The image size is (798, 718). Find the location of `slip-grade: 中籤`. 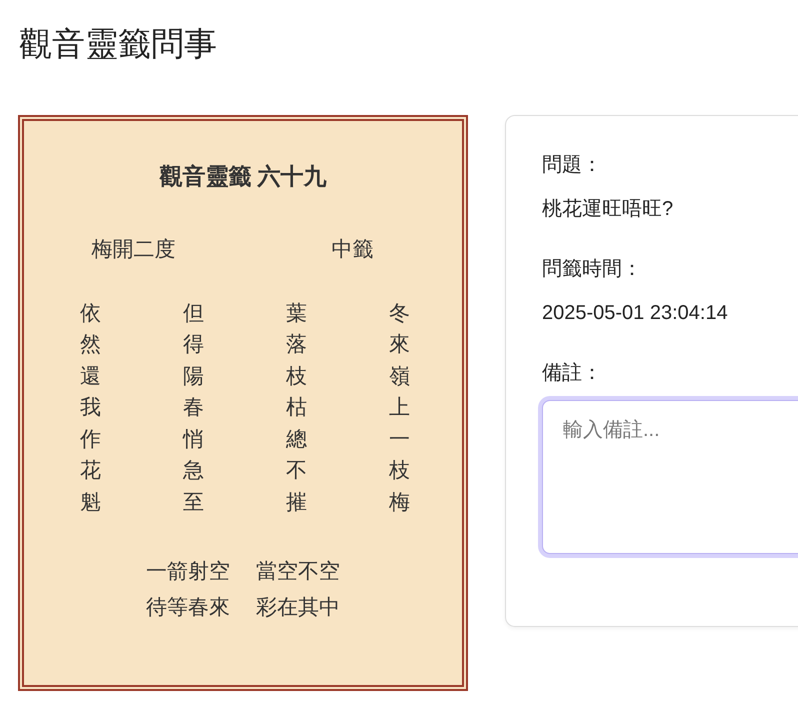

slip-grade: 中籤 is located at coordinates (352, 250).